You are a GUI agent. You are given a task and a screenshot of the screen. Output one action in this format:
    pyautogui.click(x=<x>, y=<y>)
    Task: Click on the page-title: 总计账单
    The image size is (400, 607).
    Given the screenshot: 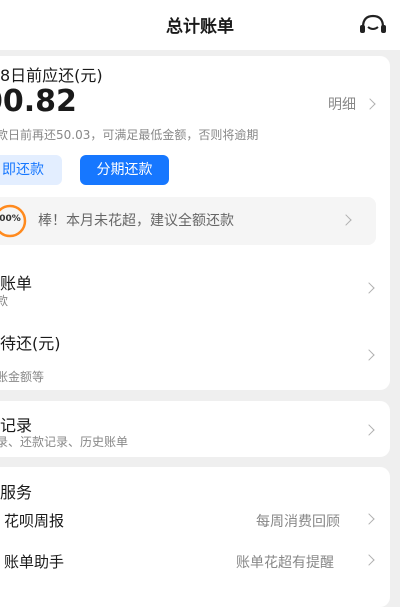 What is the action you would take?
    pyautogui.click(x=200, y=27)
    